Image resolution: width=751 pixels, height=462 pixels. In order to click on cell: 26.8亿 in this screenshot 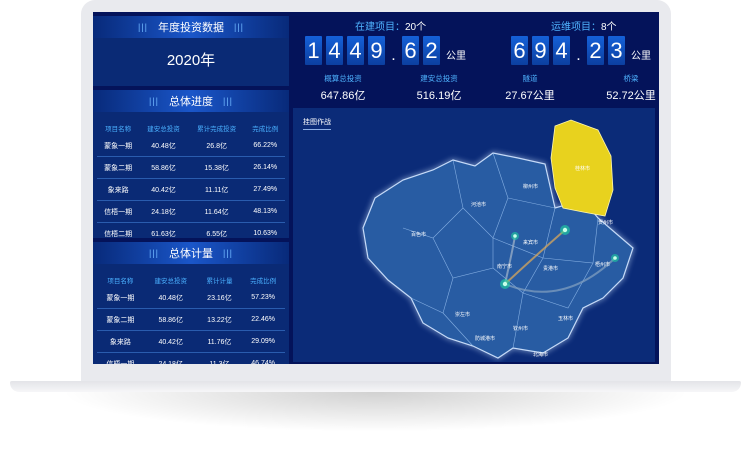, I will do `click(216, 146)`.